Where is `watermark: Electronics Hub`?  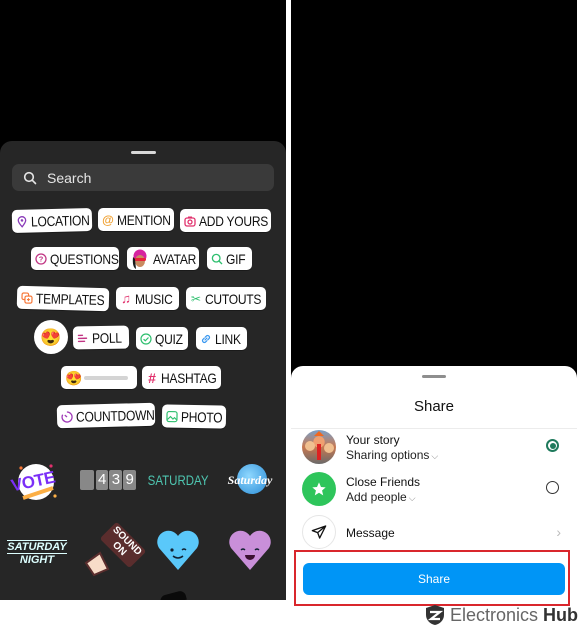
watermark: Electronics Hub is located at coordinates (501, 615).